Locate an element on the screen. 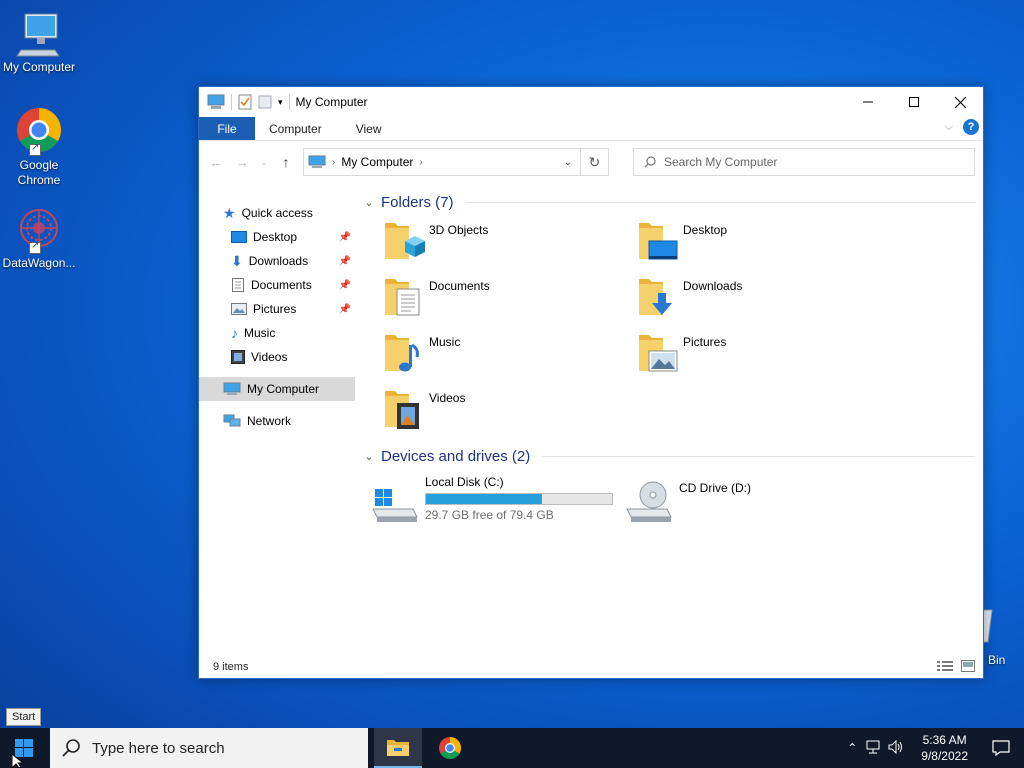  address-dropdown-icon: ⌄ is located at coordinates (568, 162).